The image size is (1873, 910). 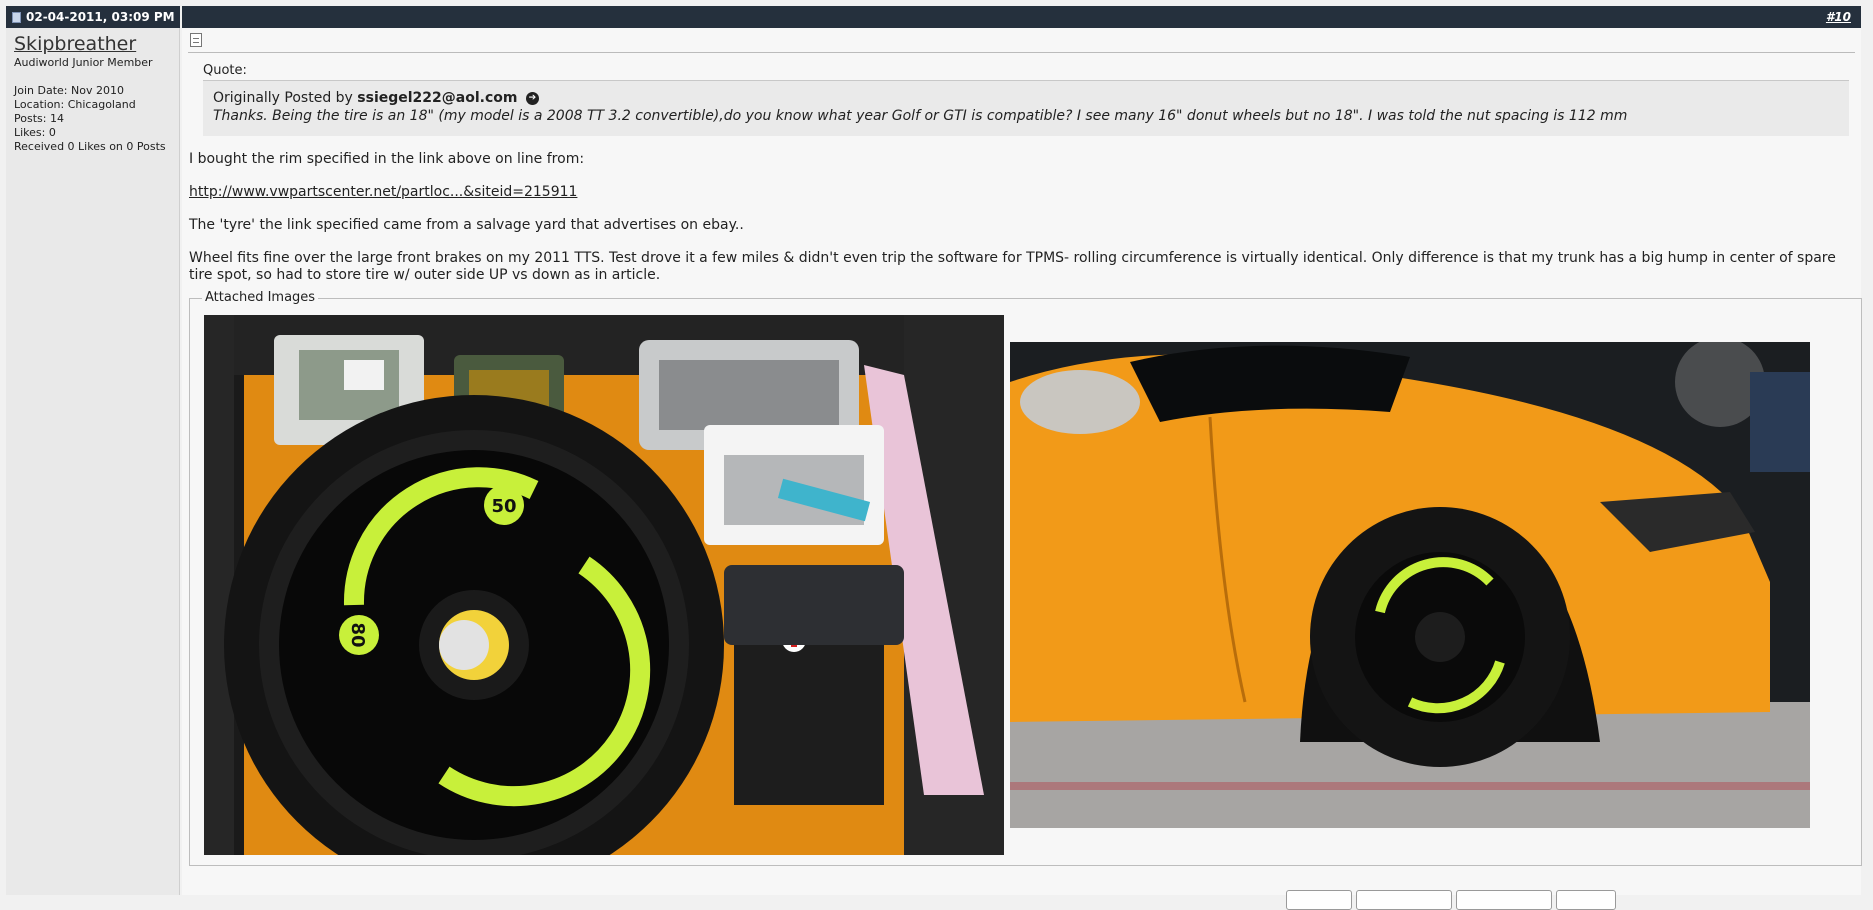 I want to click on quote-author: ssiegel222@aol.com, so click(x=437, y=98).